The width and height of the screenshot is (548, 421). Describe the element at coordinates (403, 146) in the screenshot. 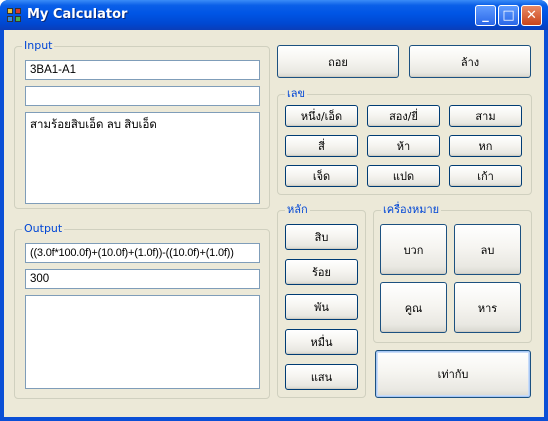

I see `number-button-5: ห้า` at that location.